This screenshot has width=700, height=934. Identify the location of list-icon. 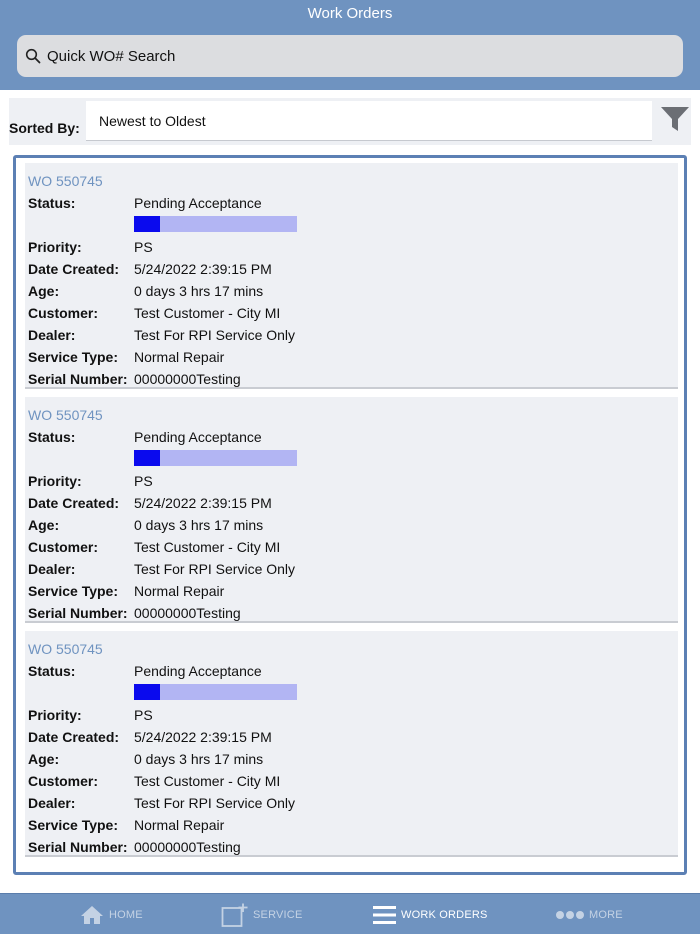
(384, 914).